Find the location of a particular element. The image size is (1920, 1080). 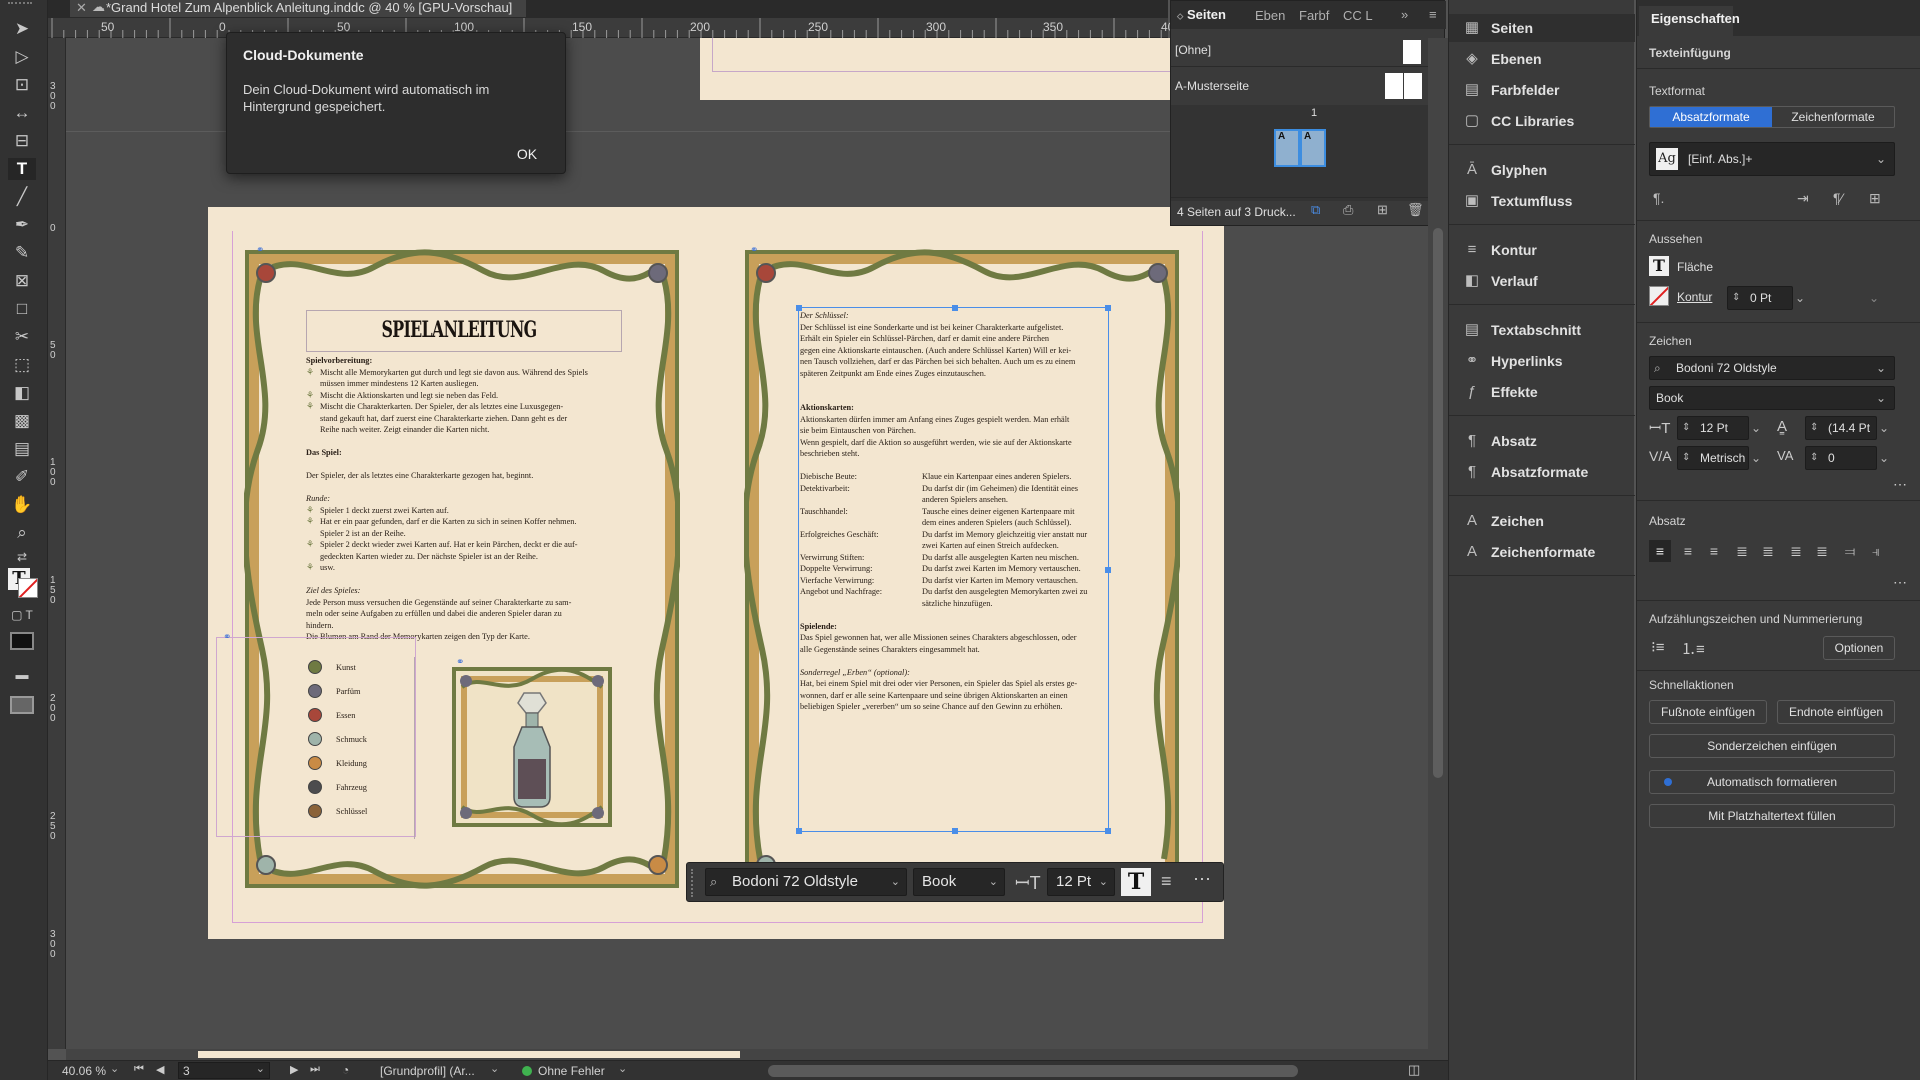

leading-field: ⇕ (14.4 Pt is located at coordinates (1841, 428).